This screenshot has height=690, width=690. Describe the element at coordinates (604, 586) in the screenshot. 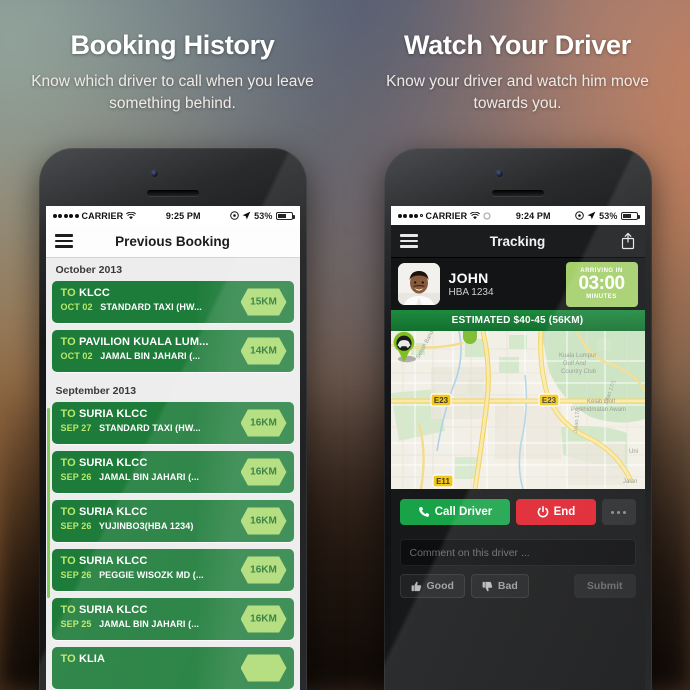

I see `submit-button: Submit` at that location.